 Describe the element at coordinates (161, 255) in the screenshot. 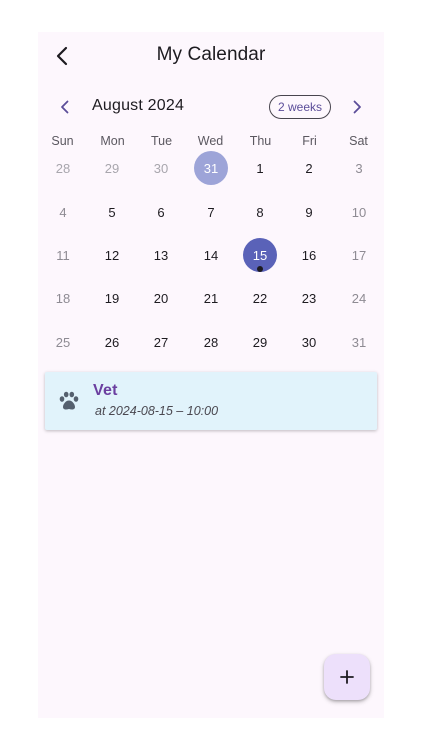

I see `day-cell: 13` at that location.